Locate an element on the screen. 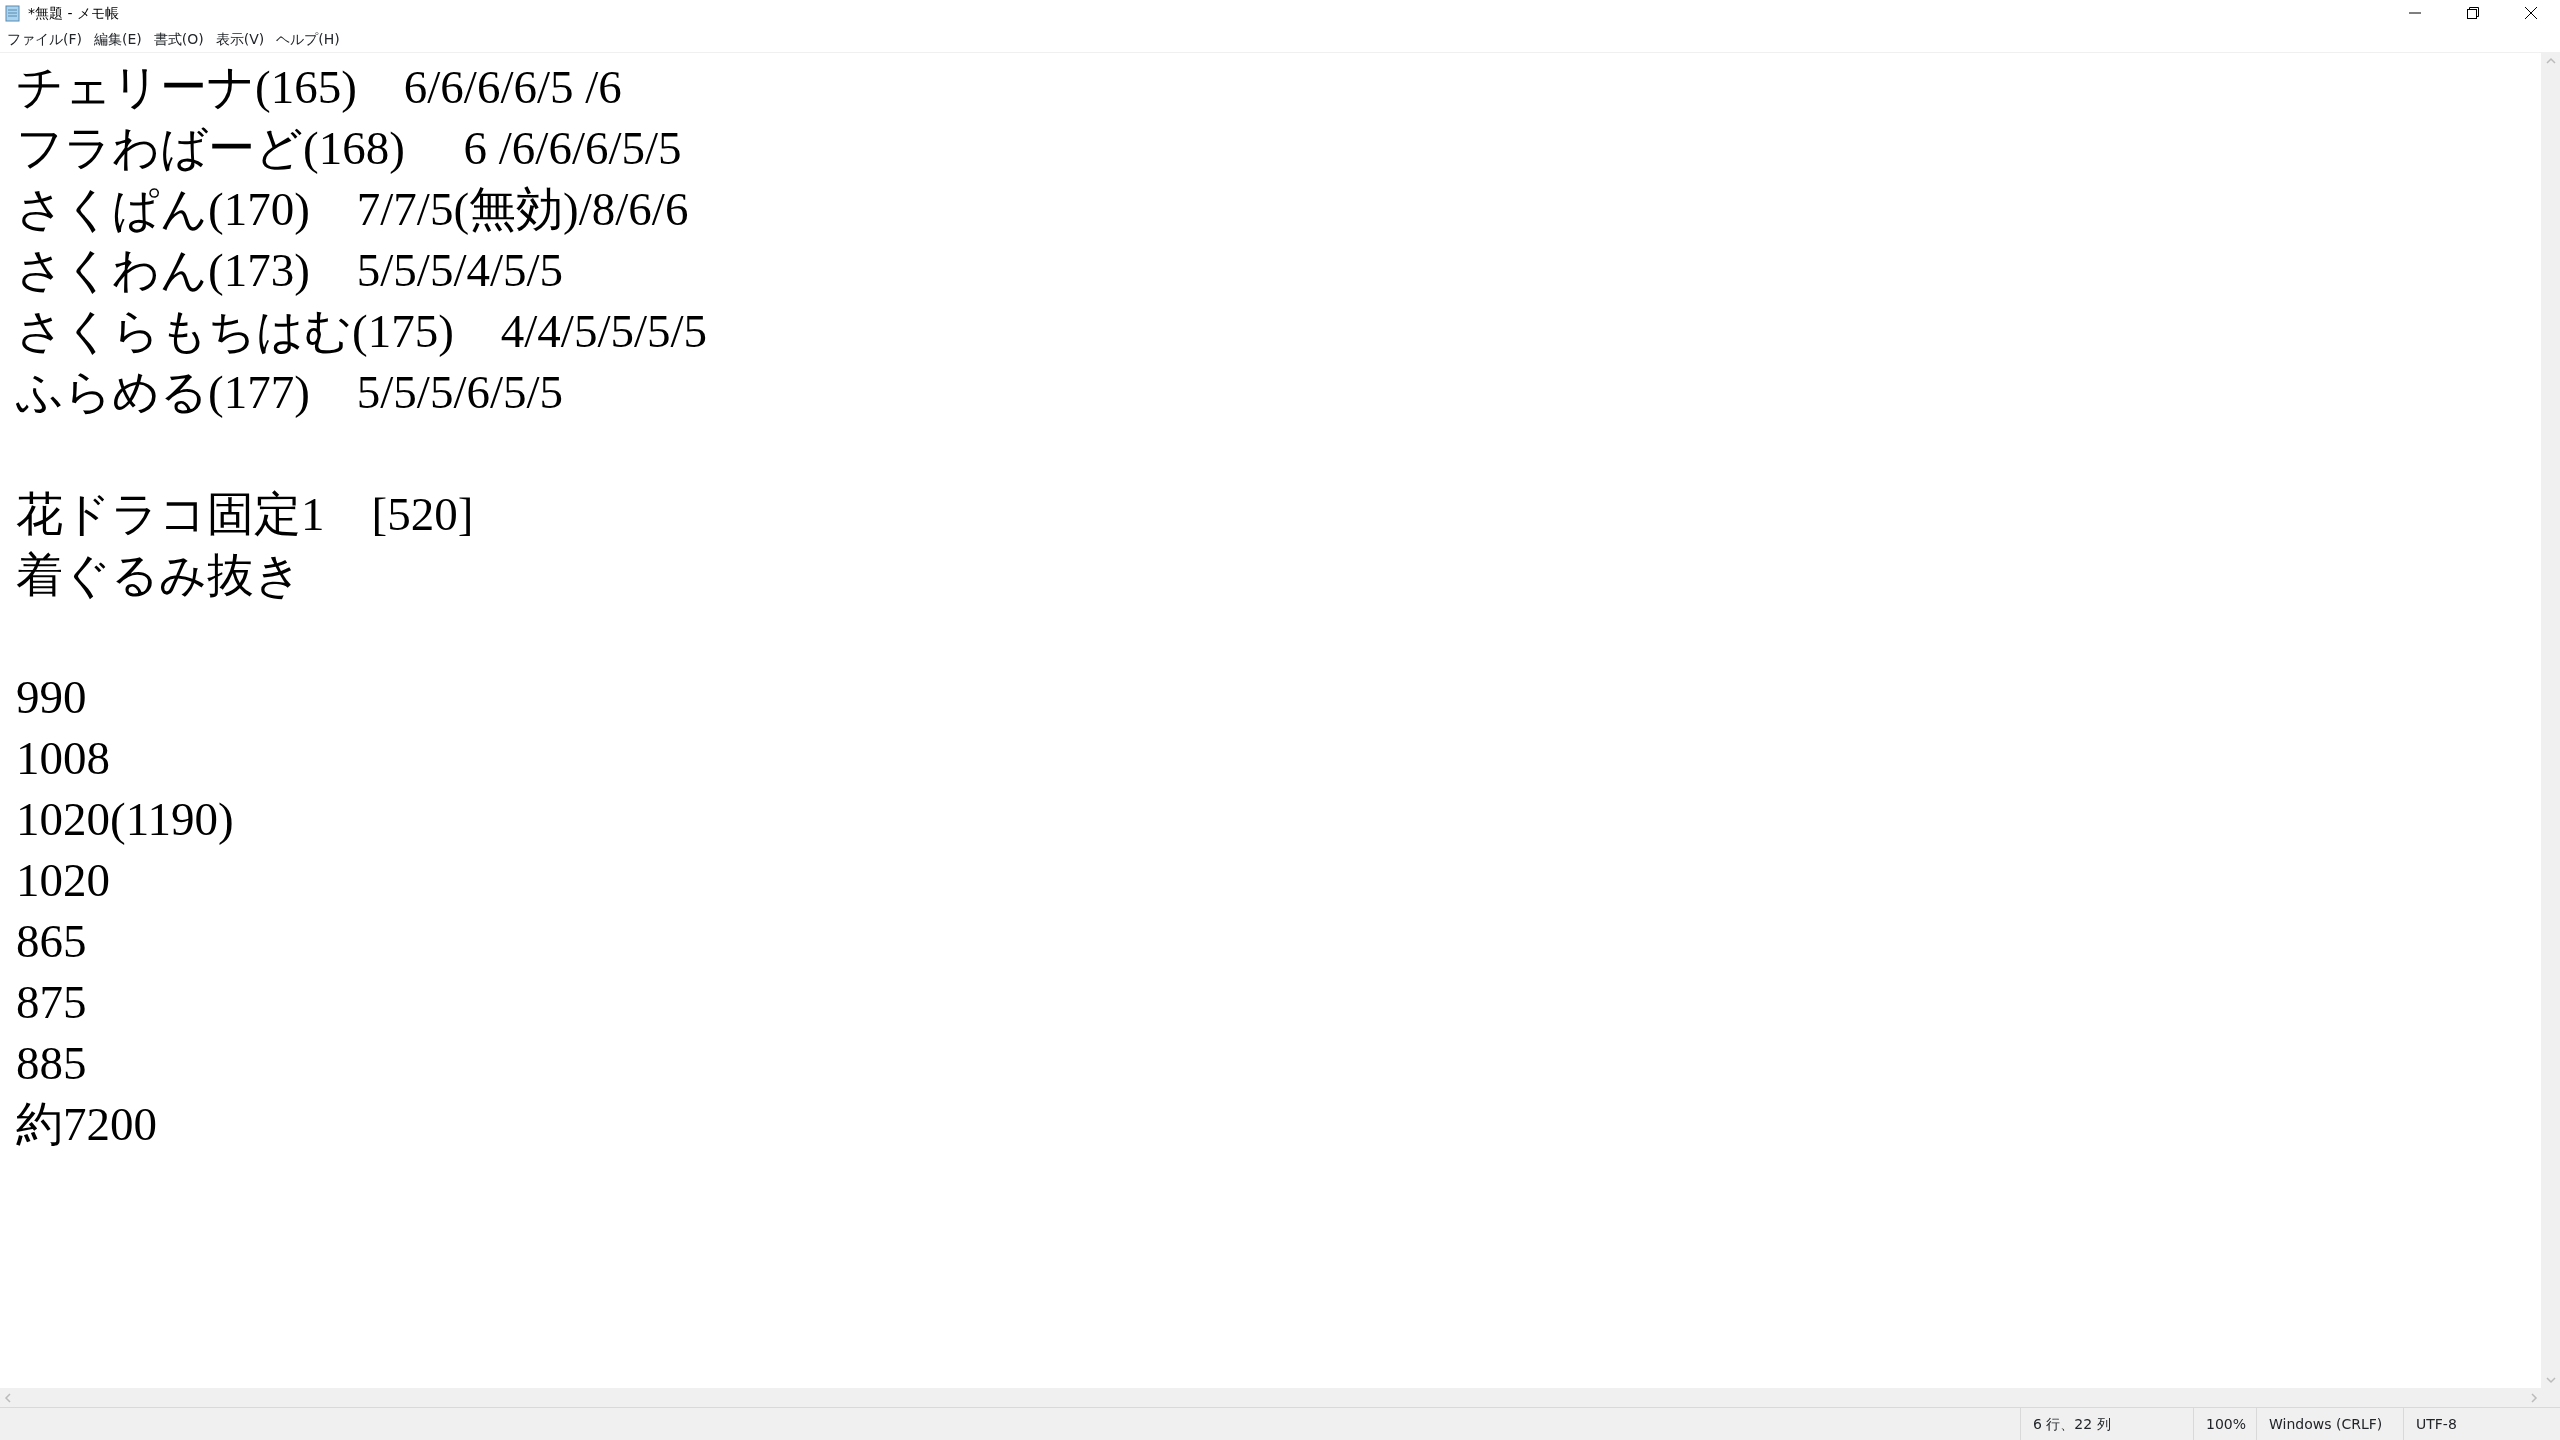 Image resolution: width=2560 pixels, height=1440 pixels. menu-item: ヘルプ(H) is located at coordinates (309, 39).